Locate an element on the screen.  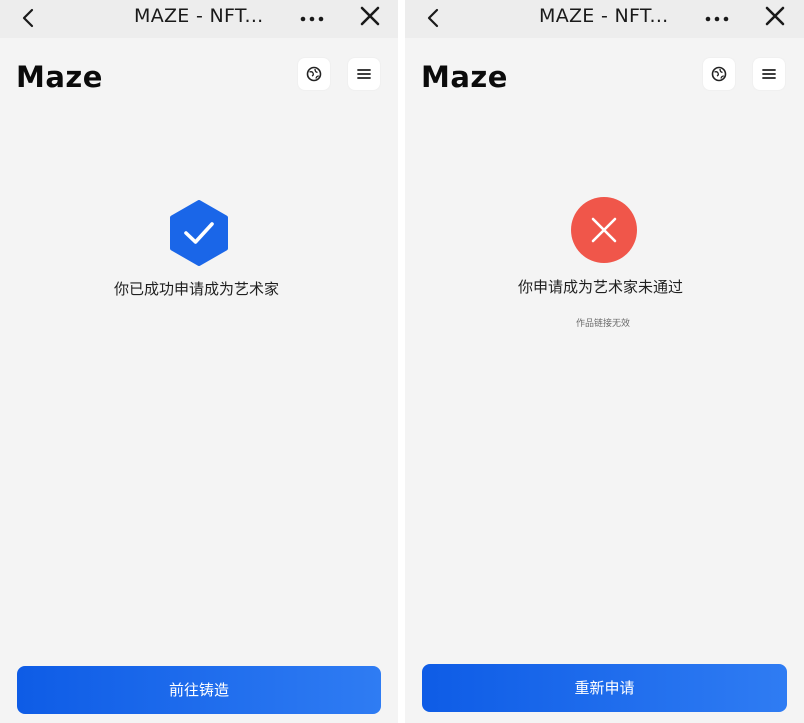
hexagon-check-icon is located at coordinates (199, 233).